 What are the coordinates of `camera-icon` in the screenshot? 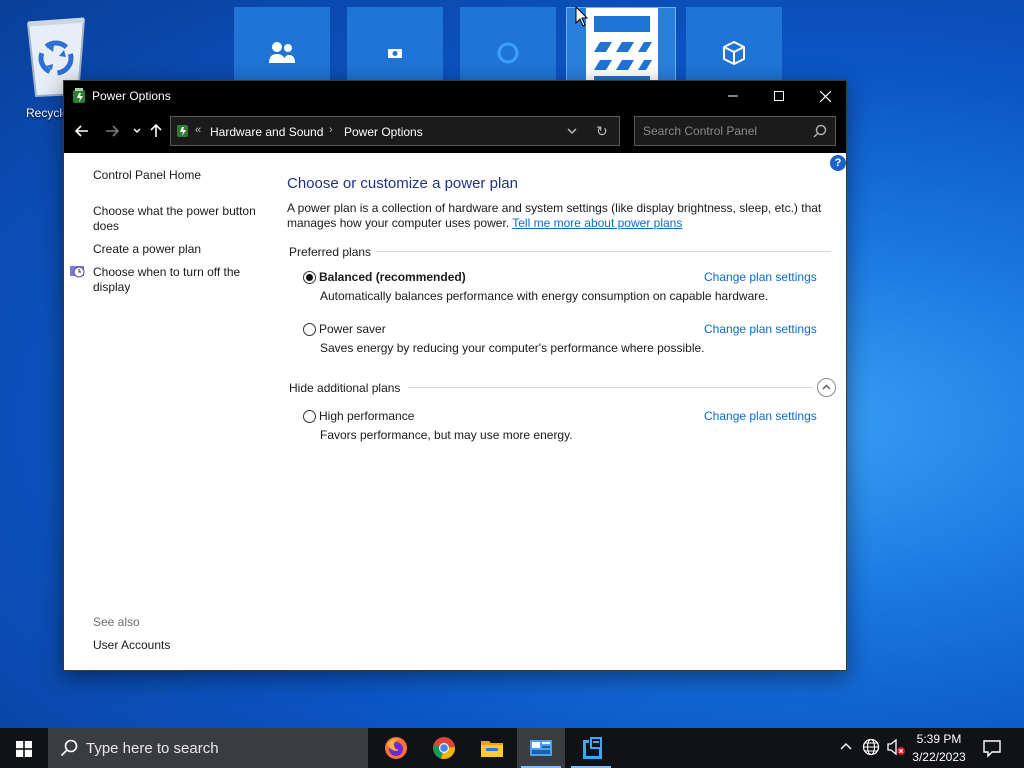 It's located at (395, 53).